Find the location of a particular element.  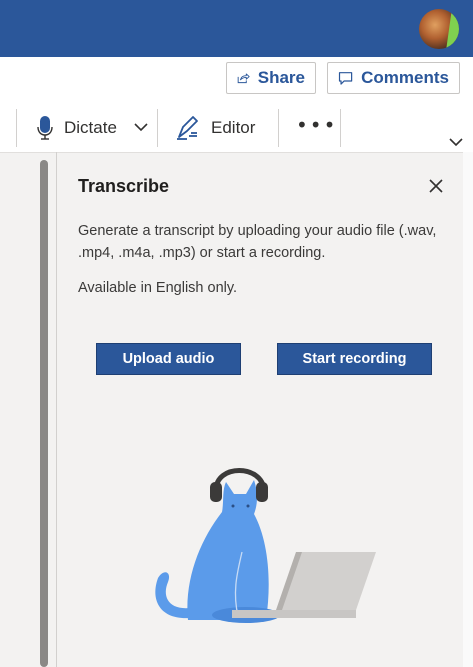

cat-with-laptop-illustration is located at coordinates (265, 545).